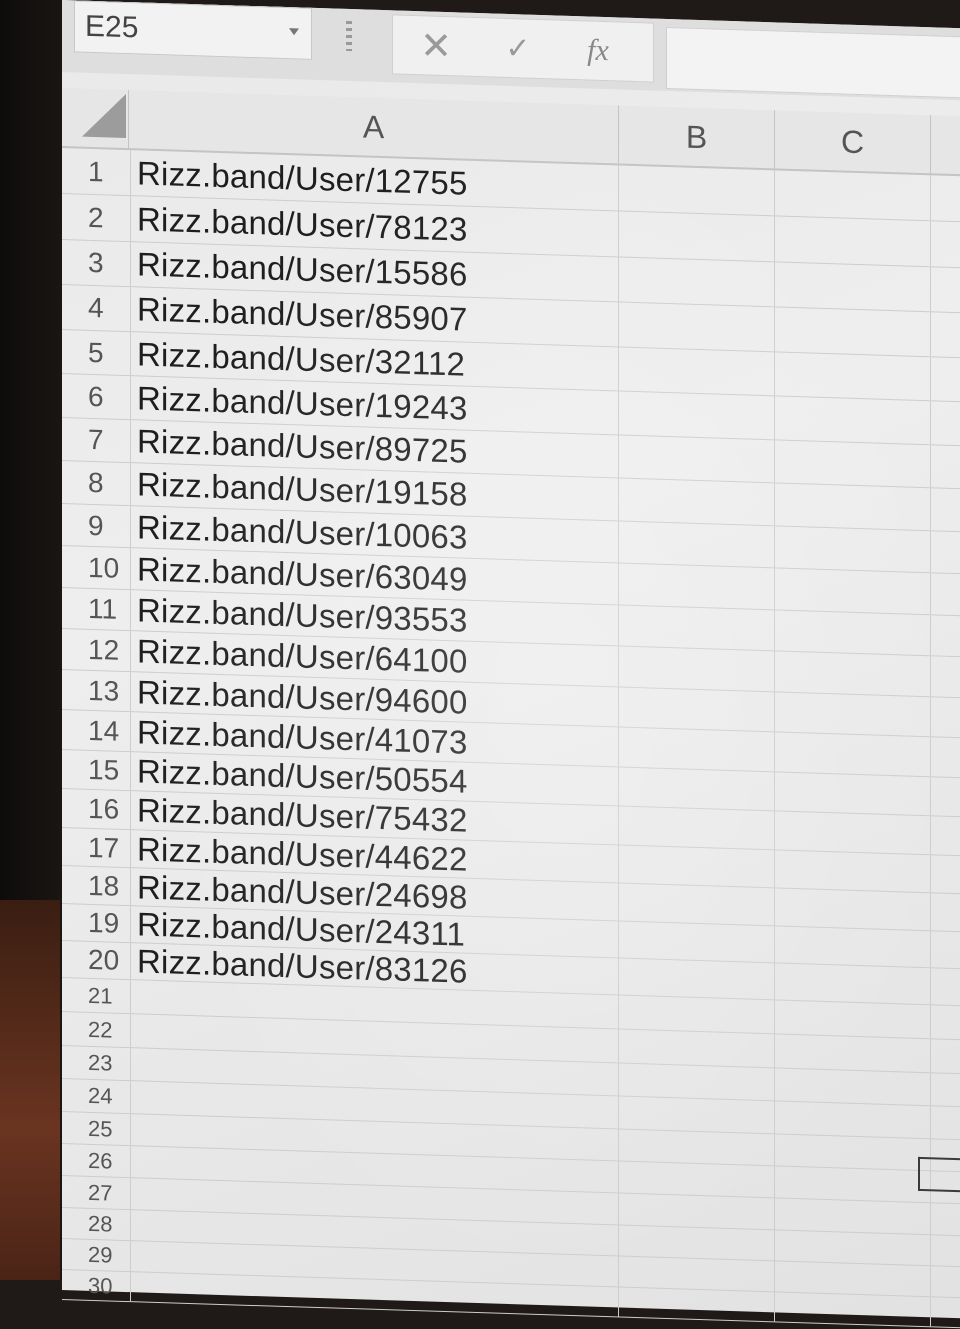 The height and width of the screenshot is (1329, 960). I want to click on row-header: 25, so click(100, 1129).